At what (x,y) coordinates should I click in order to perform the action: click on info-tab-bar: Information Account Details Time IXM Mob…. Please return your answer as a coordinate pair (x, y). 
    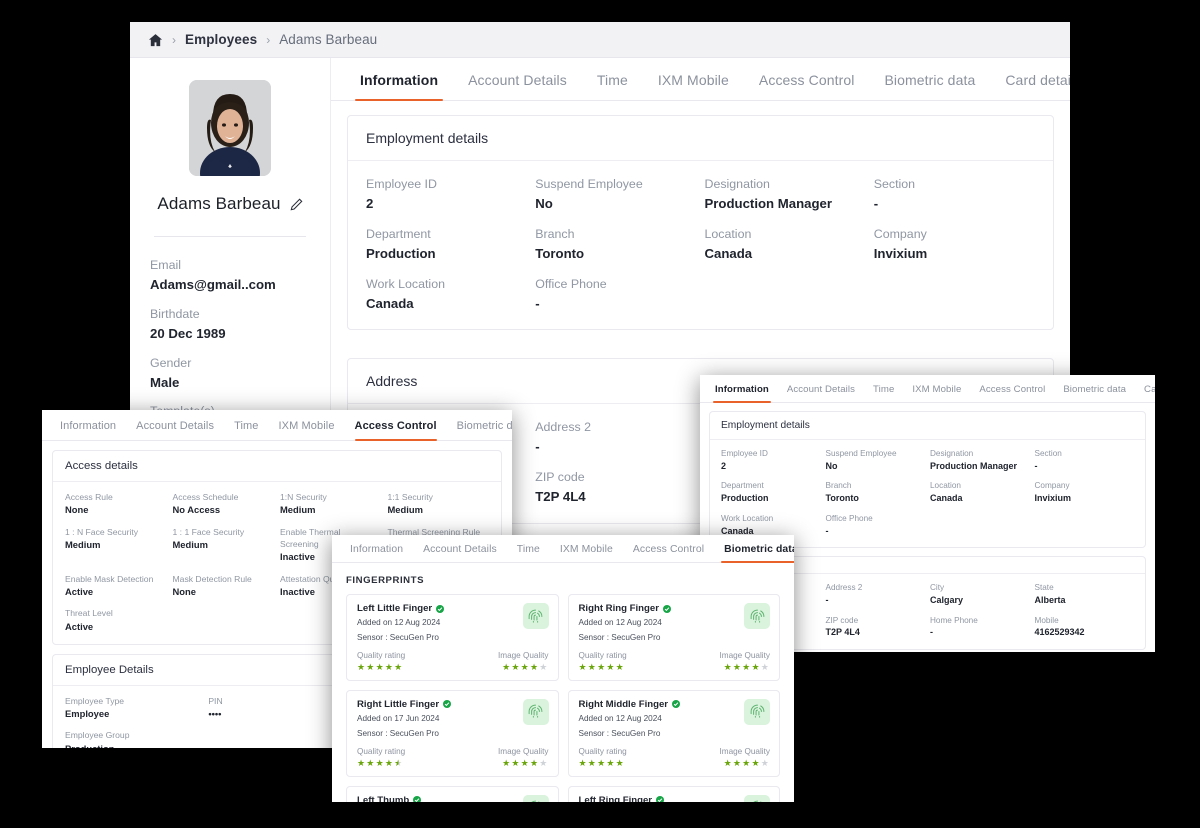
    Looking at the image, I should click on (927, 389).